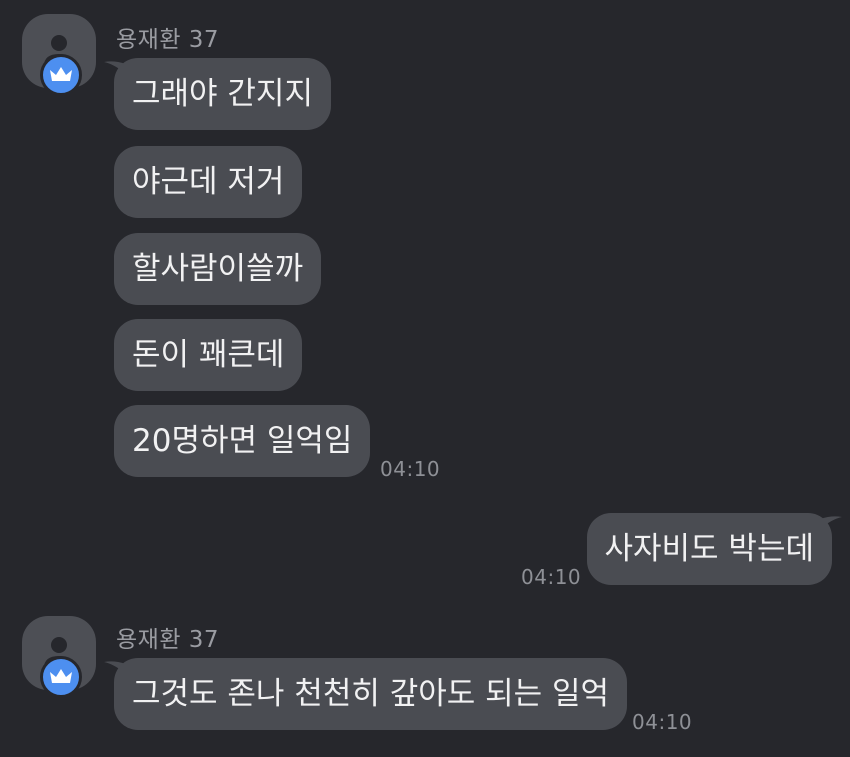  What do you see at coordinates (371, 694) in the screenshot?
I see `message-bubble: 그것도 존나 천천히 갚아도 되는 일억` at bounding box center [371, 694].